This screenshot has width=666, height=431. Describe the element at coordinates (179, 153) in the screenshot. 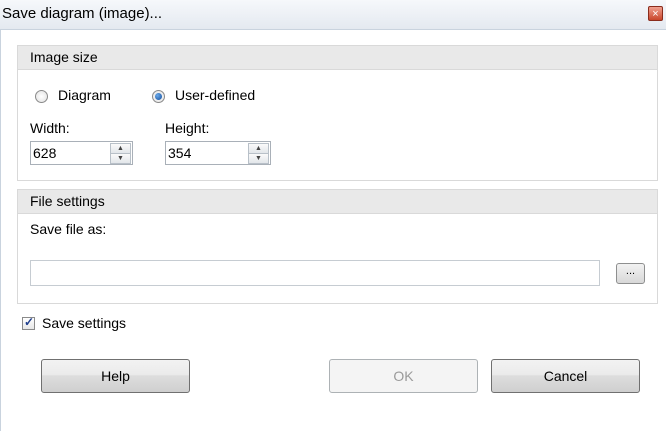

I see `height-value: 354` at that location.